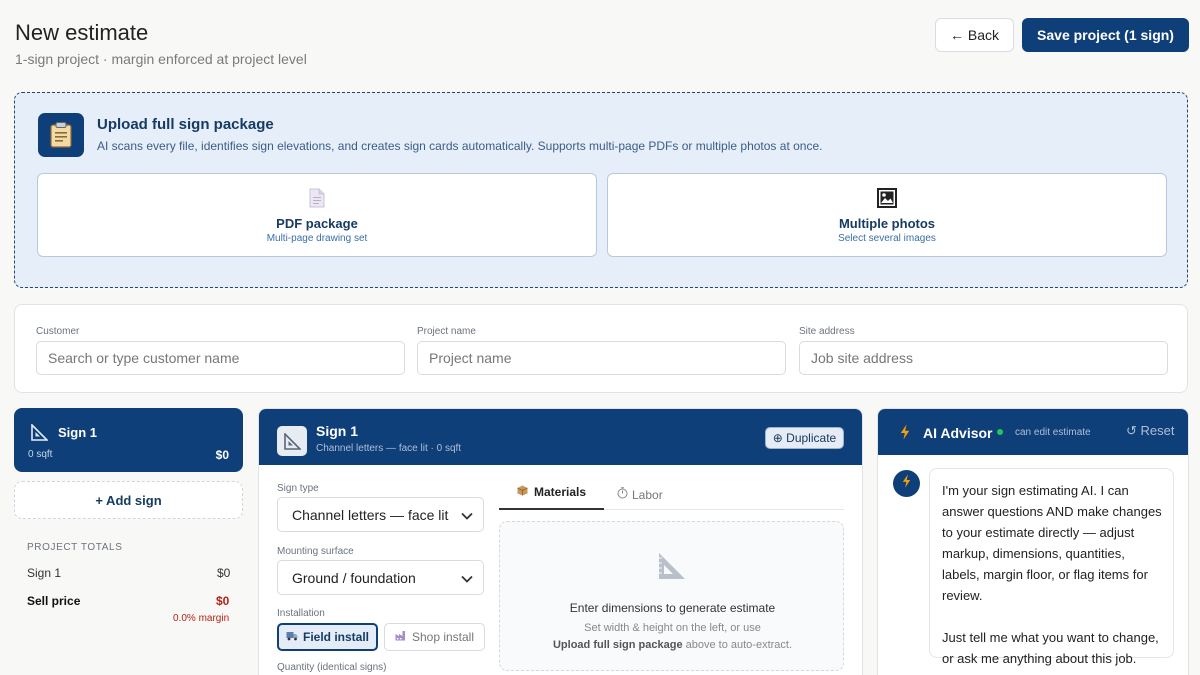 This screenshot has width=1200, height=675. What do you see at coordinates (958, 433) in the screenshot?
I see `ai-advisor-title: AI Advisor` at bounding box center [958, 433].